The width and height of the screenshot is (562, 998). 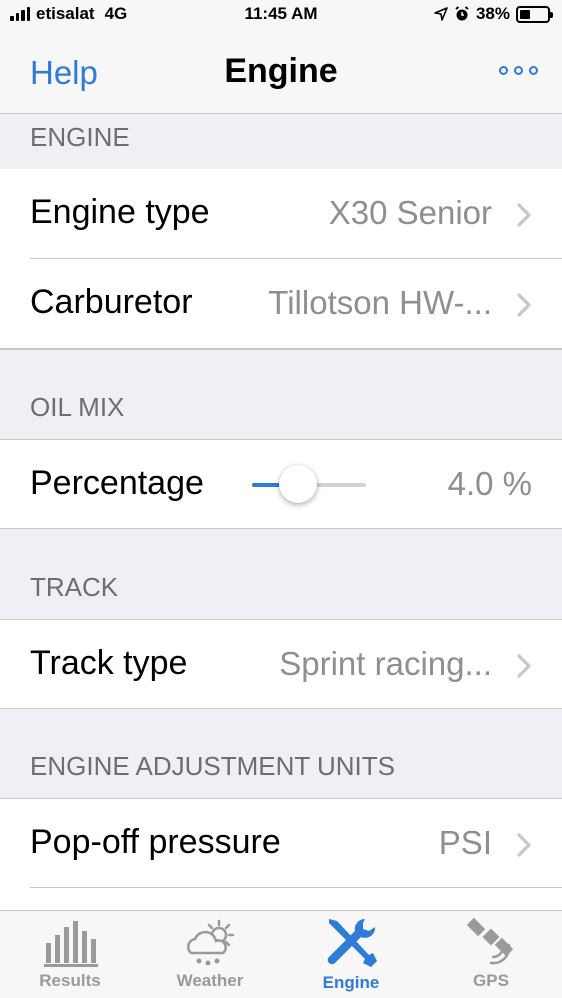 I want to click on status-bar: etisalat 4G 11:45 AM 38%, so click(x=281, y=15).